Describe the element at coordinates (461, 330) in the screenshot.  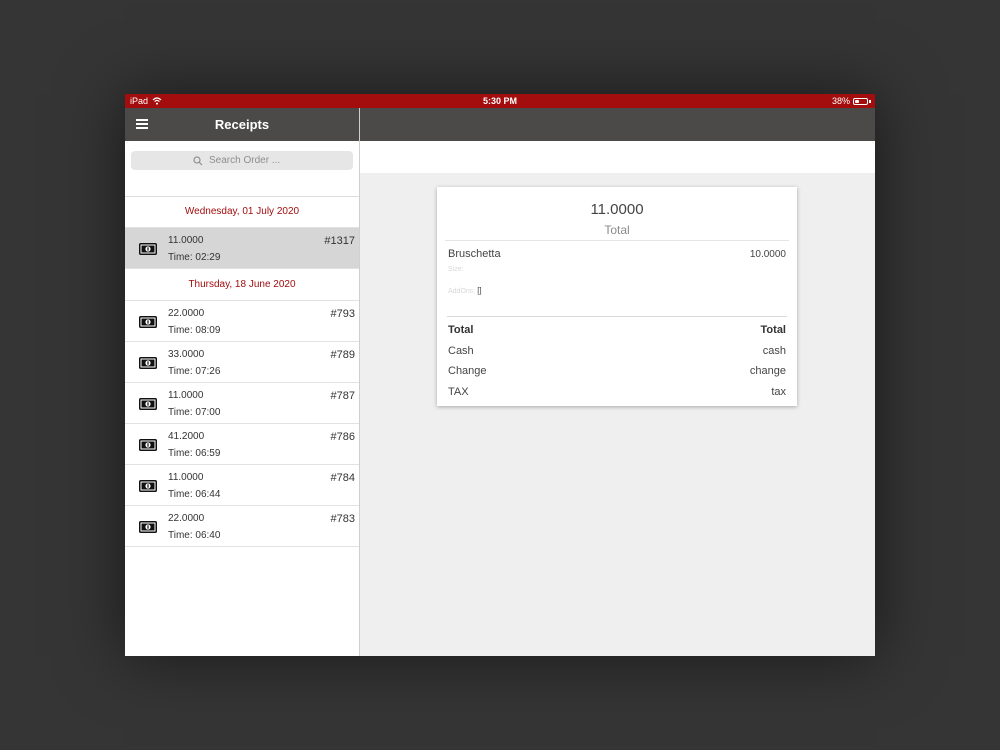
I see `summary-total-label: Total` at that location.